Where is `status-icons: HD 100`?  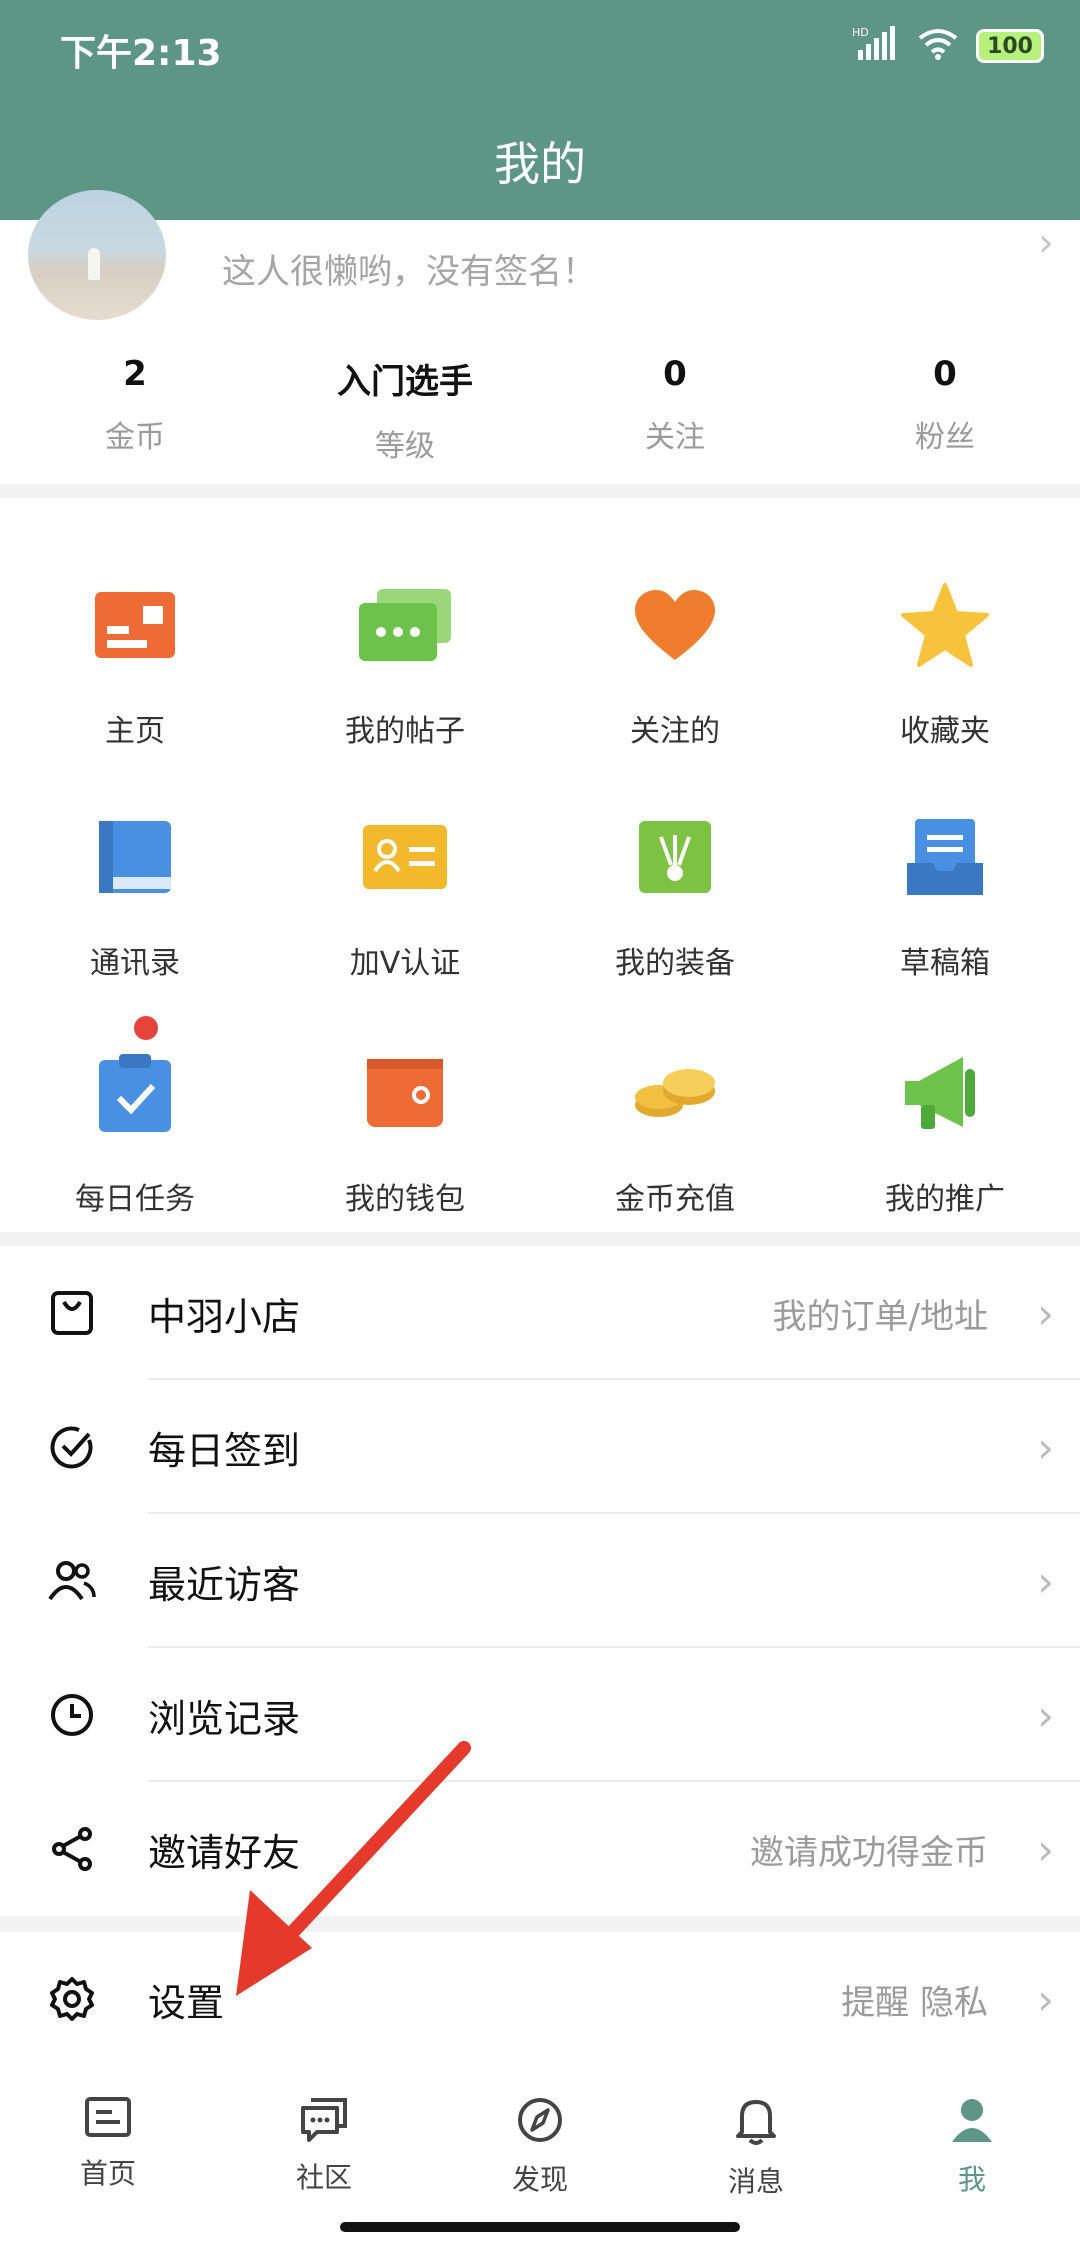 status-icons: HD 100 is located at coordinates (948, 46).